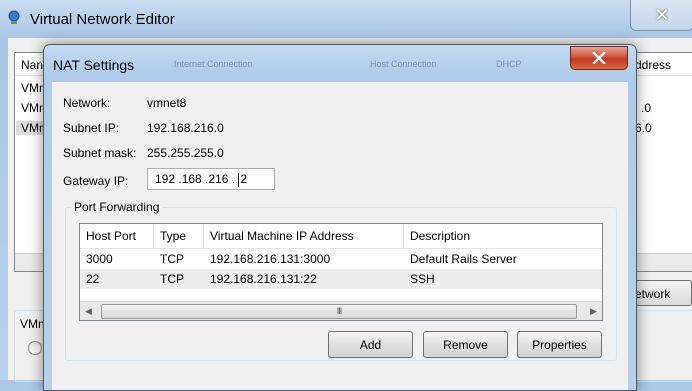 This screenshot has width=692, height=391. What do you see at coordinates (96, 181) in the screenshot?
I see `gateway-ip-label: Gateway IP:` at bounding box center [96, 181].